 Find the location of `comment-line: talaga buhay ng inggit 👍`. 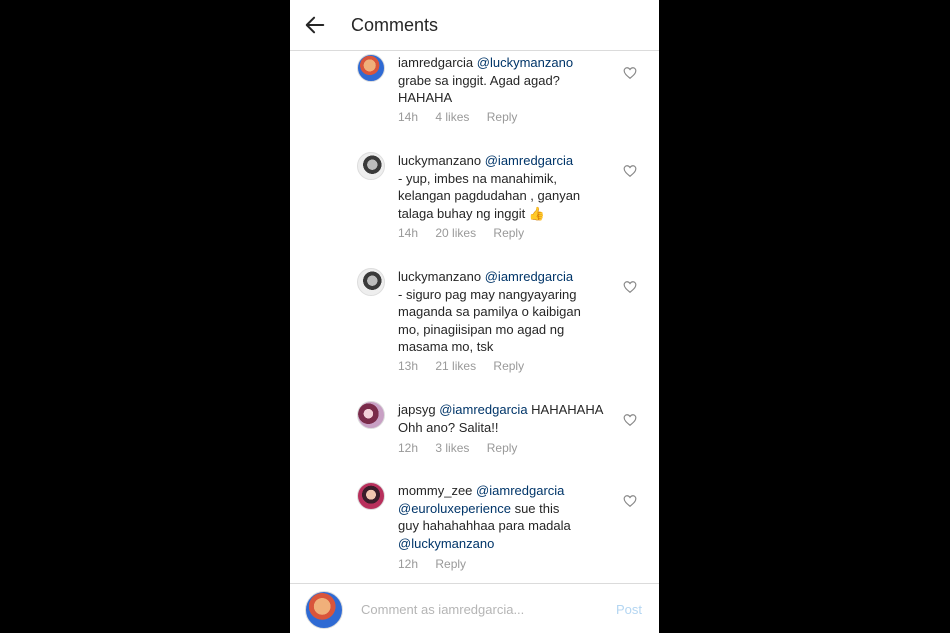

comment-line: talaga buhay ng inggit 👍 is located at coordinates (472, 213).